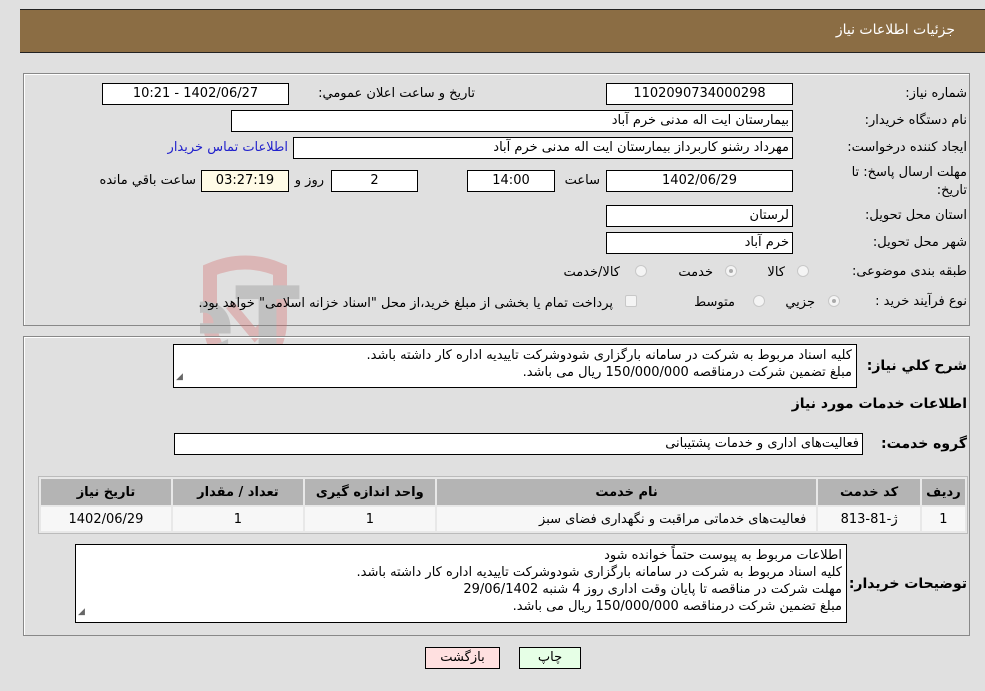 The width and height of the screenshot is (985, 691). Describe the element at coordinates (641, 271) in the screenshot. I see `category-radio-goods-service` at that location.